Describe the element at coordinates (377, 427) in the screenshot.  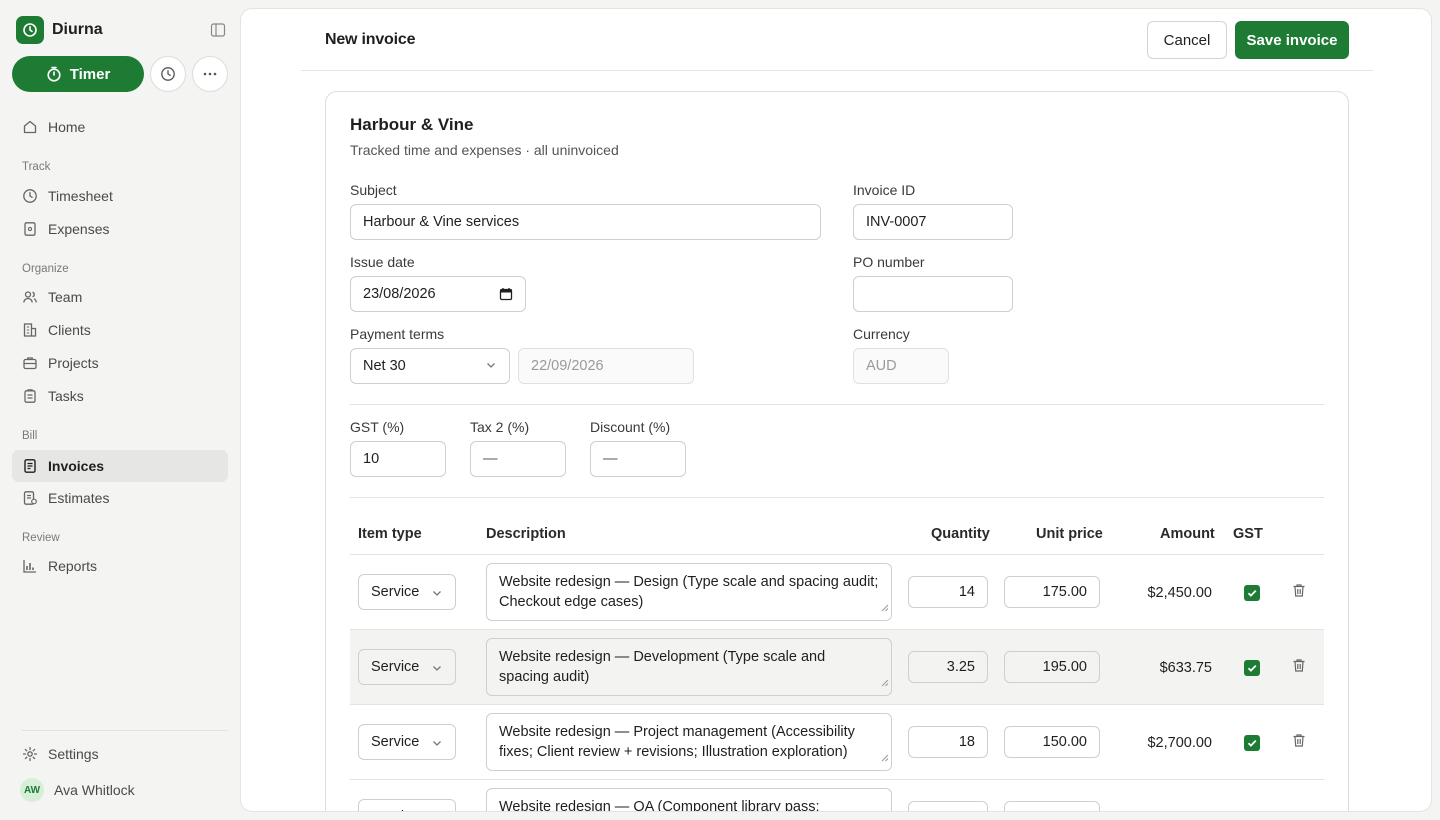
I see `gst-label: GST (%)` at that location.